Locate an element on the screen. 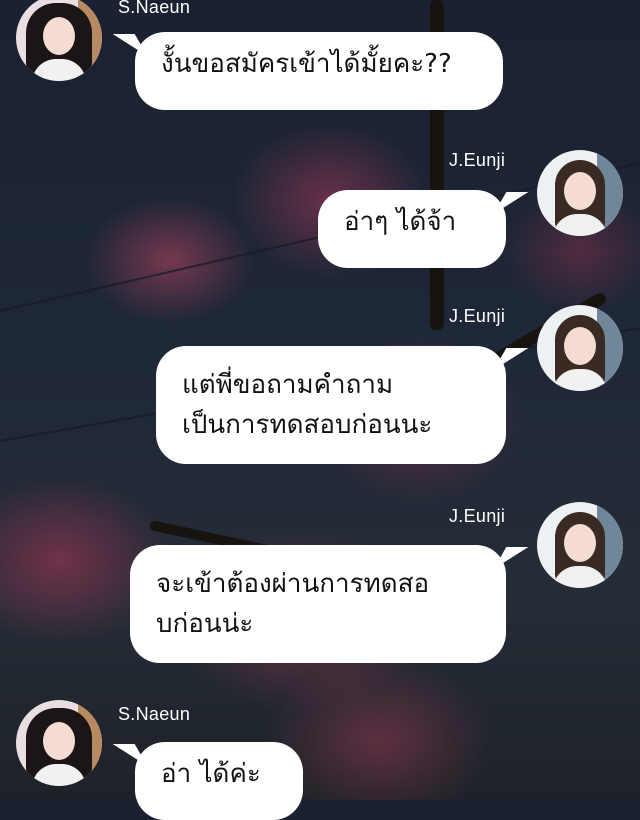 The height and width of the screenshot is (820, 640). message-text: งั้นขอสมัครเข้าได้มั้ยคะ?? is located at coordinates (306, 64).